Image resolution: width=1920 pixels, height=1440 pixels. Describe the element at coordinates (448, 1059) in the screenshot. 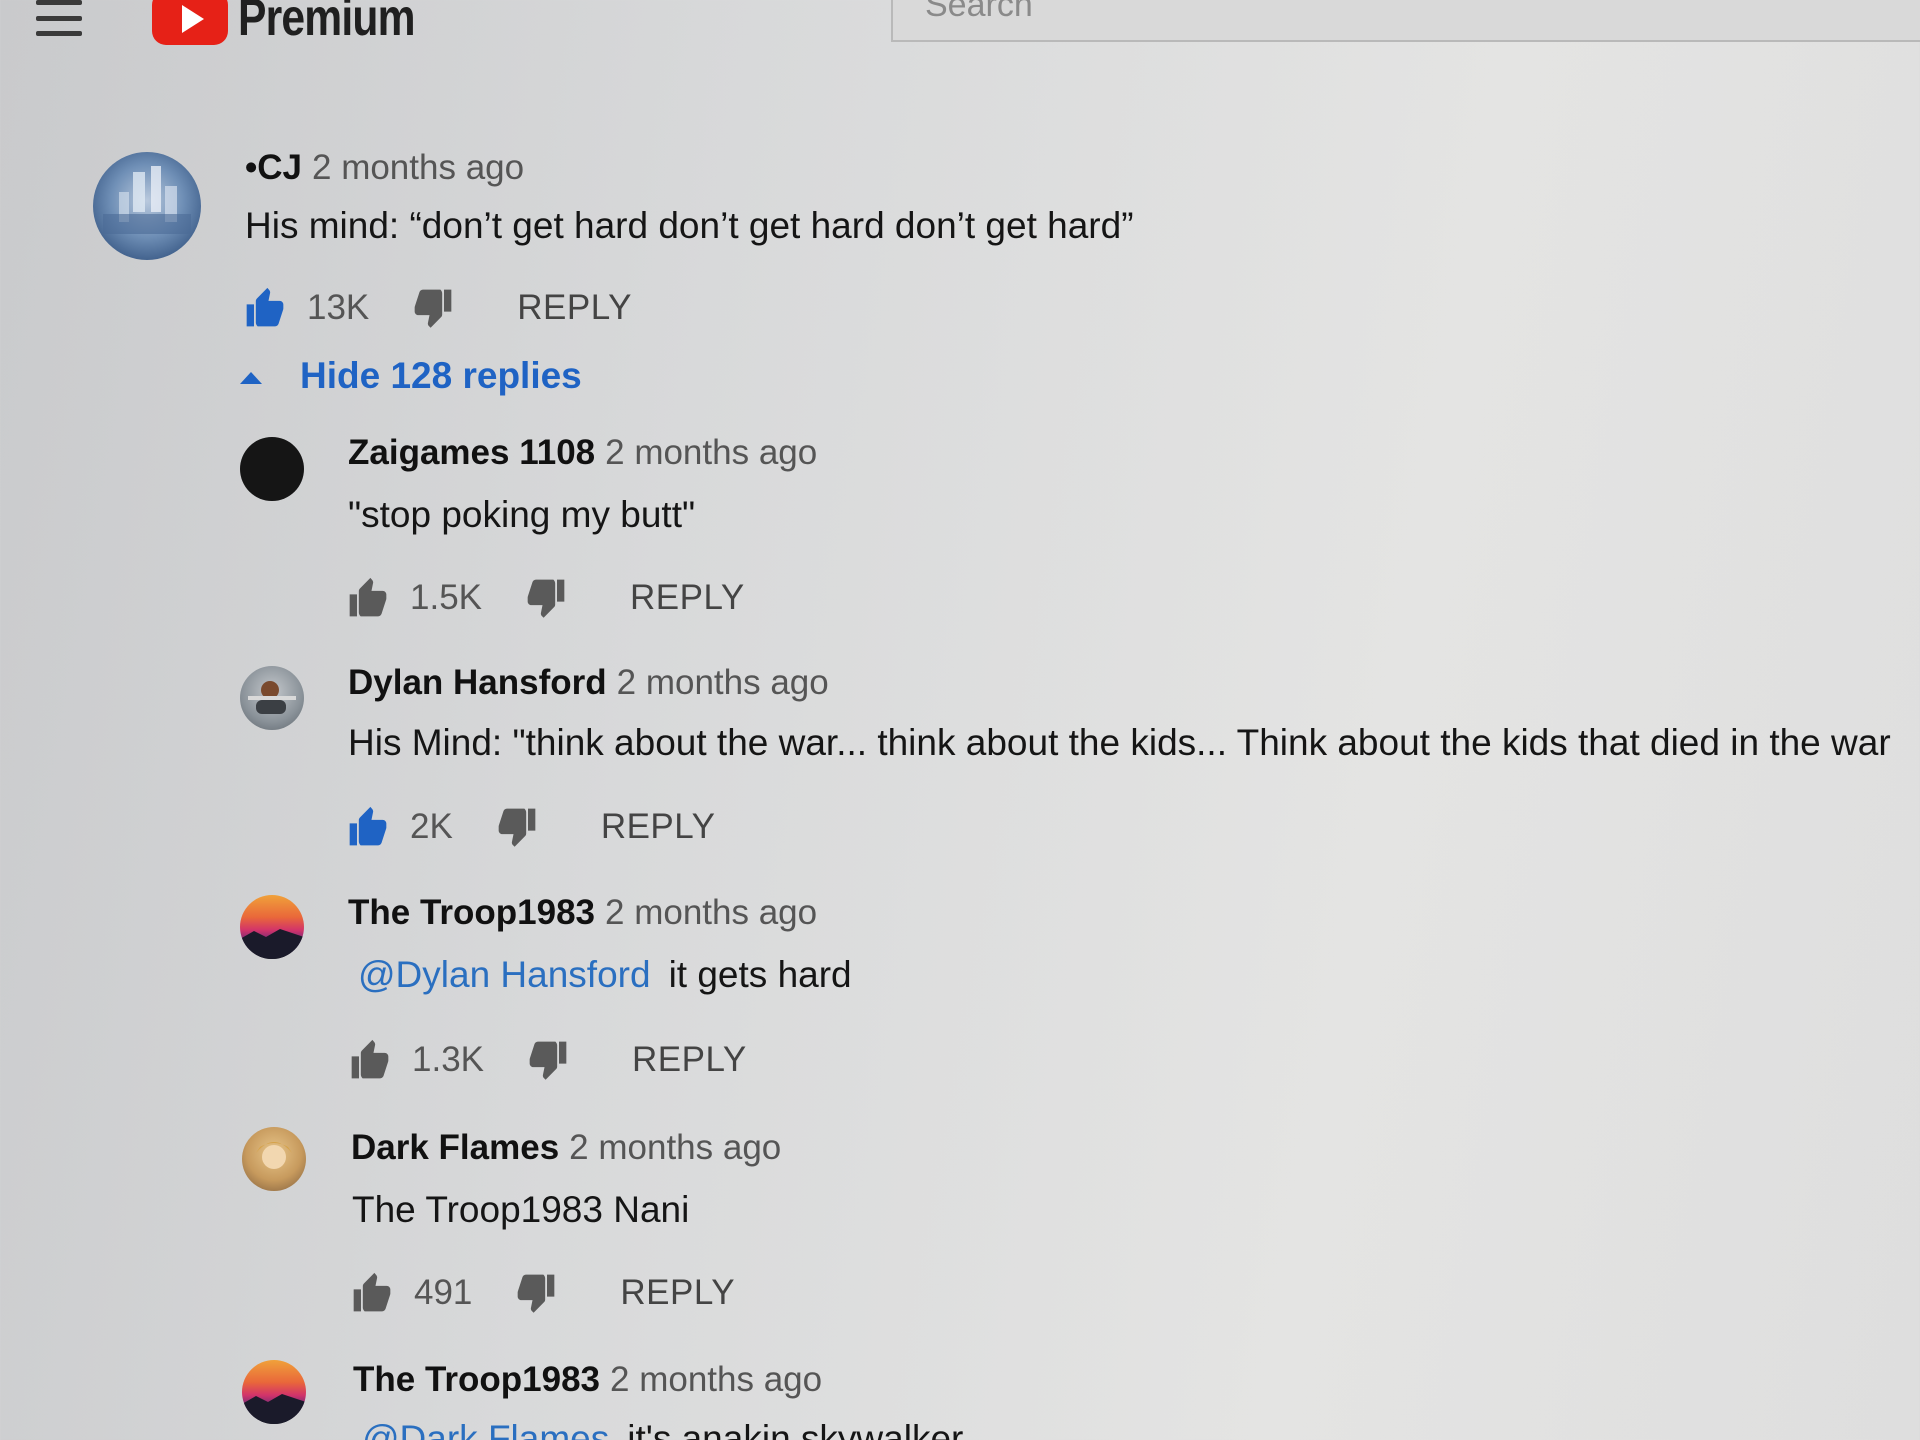

I see `like-count: 1.3K` at that location.